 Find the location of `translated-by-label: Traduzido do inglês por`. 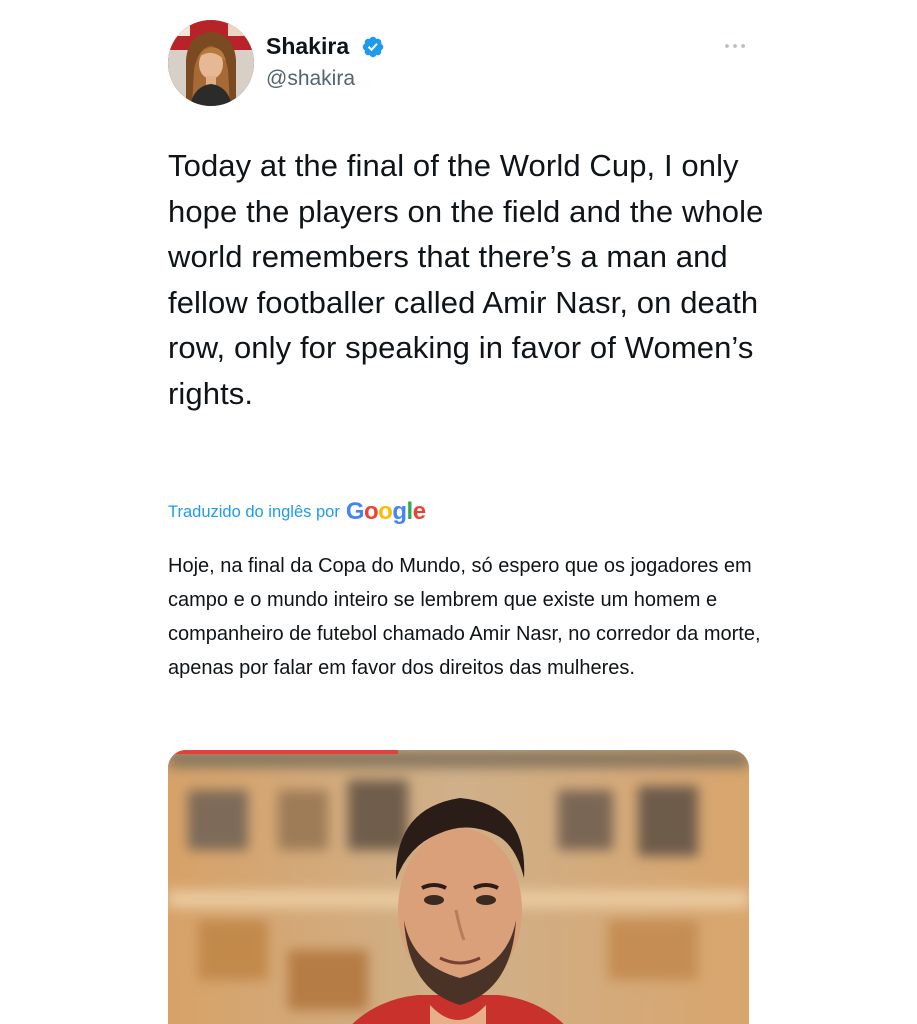

translated-by-label: Traduzido do inglês por is located at coordinates (254, 512).